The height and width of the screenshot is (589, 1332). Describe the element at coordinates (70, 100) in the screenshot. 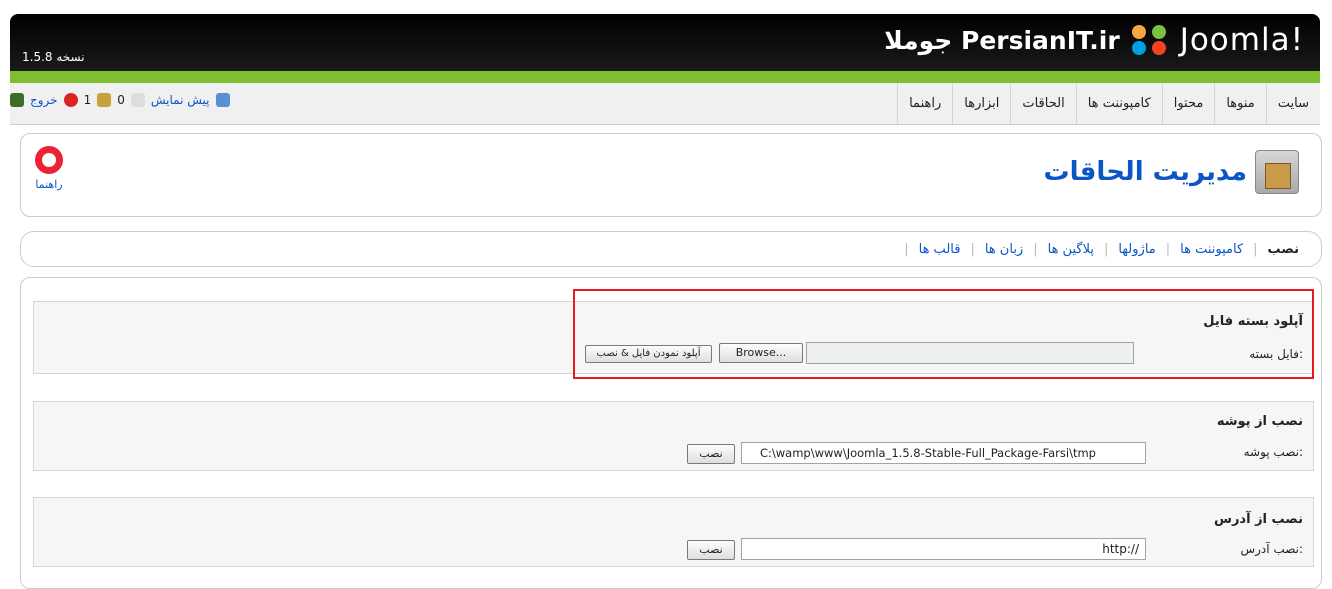

I see `messages-icon` at that location.